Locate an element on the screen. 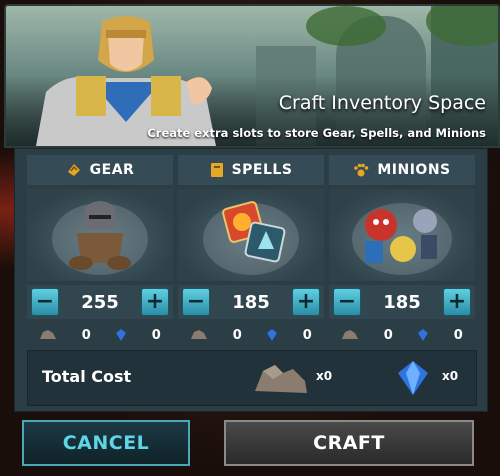 This screenshot has height=476, width=500. spells-column: SPELLS − 185 + 0 0 is located at coordinates (251, 255).